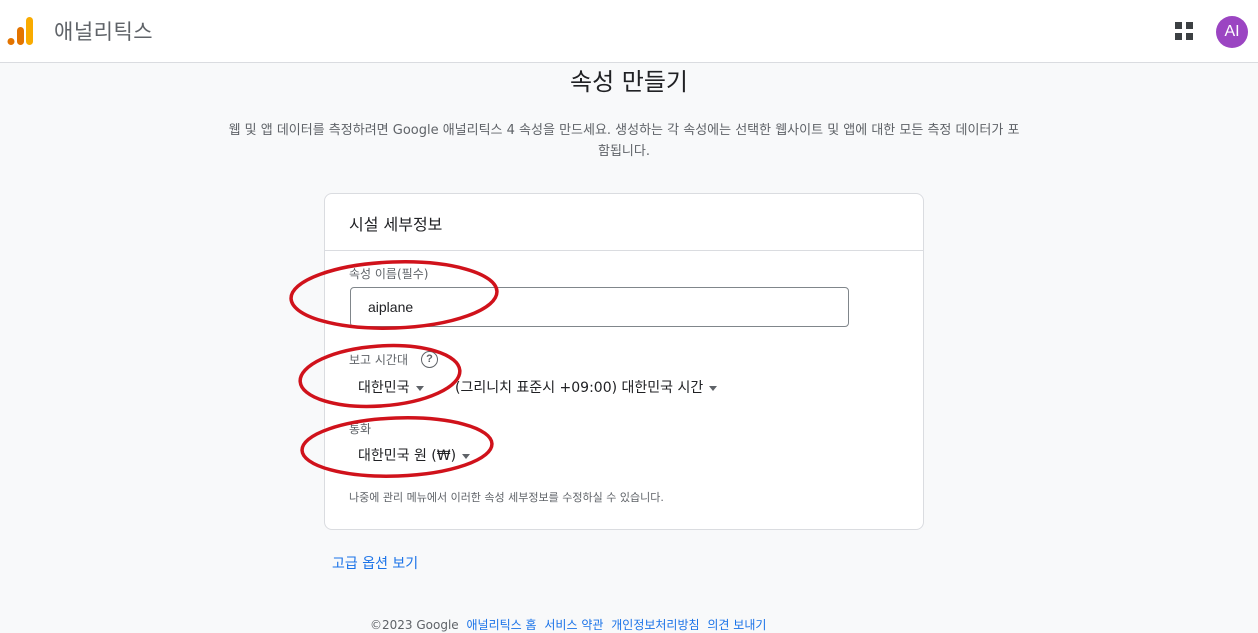 The width and height of the screenshot is (1258, 633). I want to click on edit-later-hint: 나중에 관리 메뉴에서 이러한 속성 세부정보를 수정하실 수 있습니다., so click(506, 497).